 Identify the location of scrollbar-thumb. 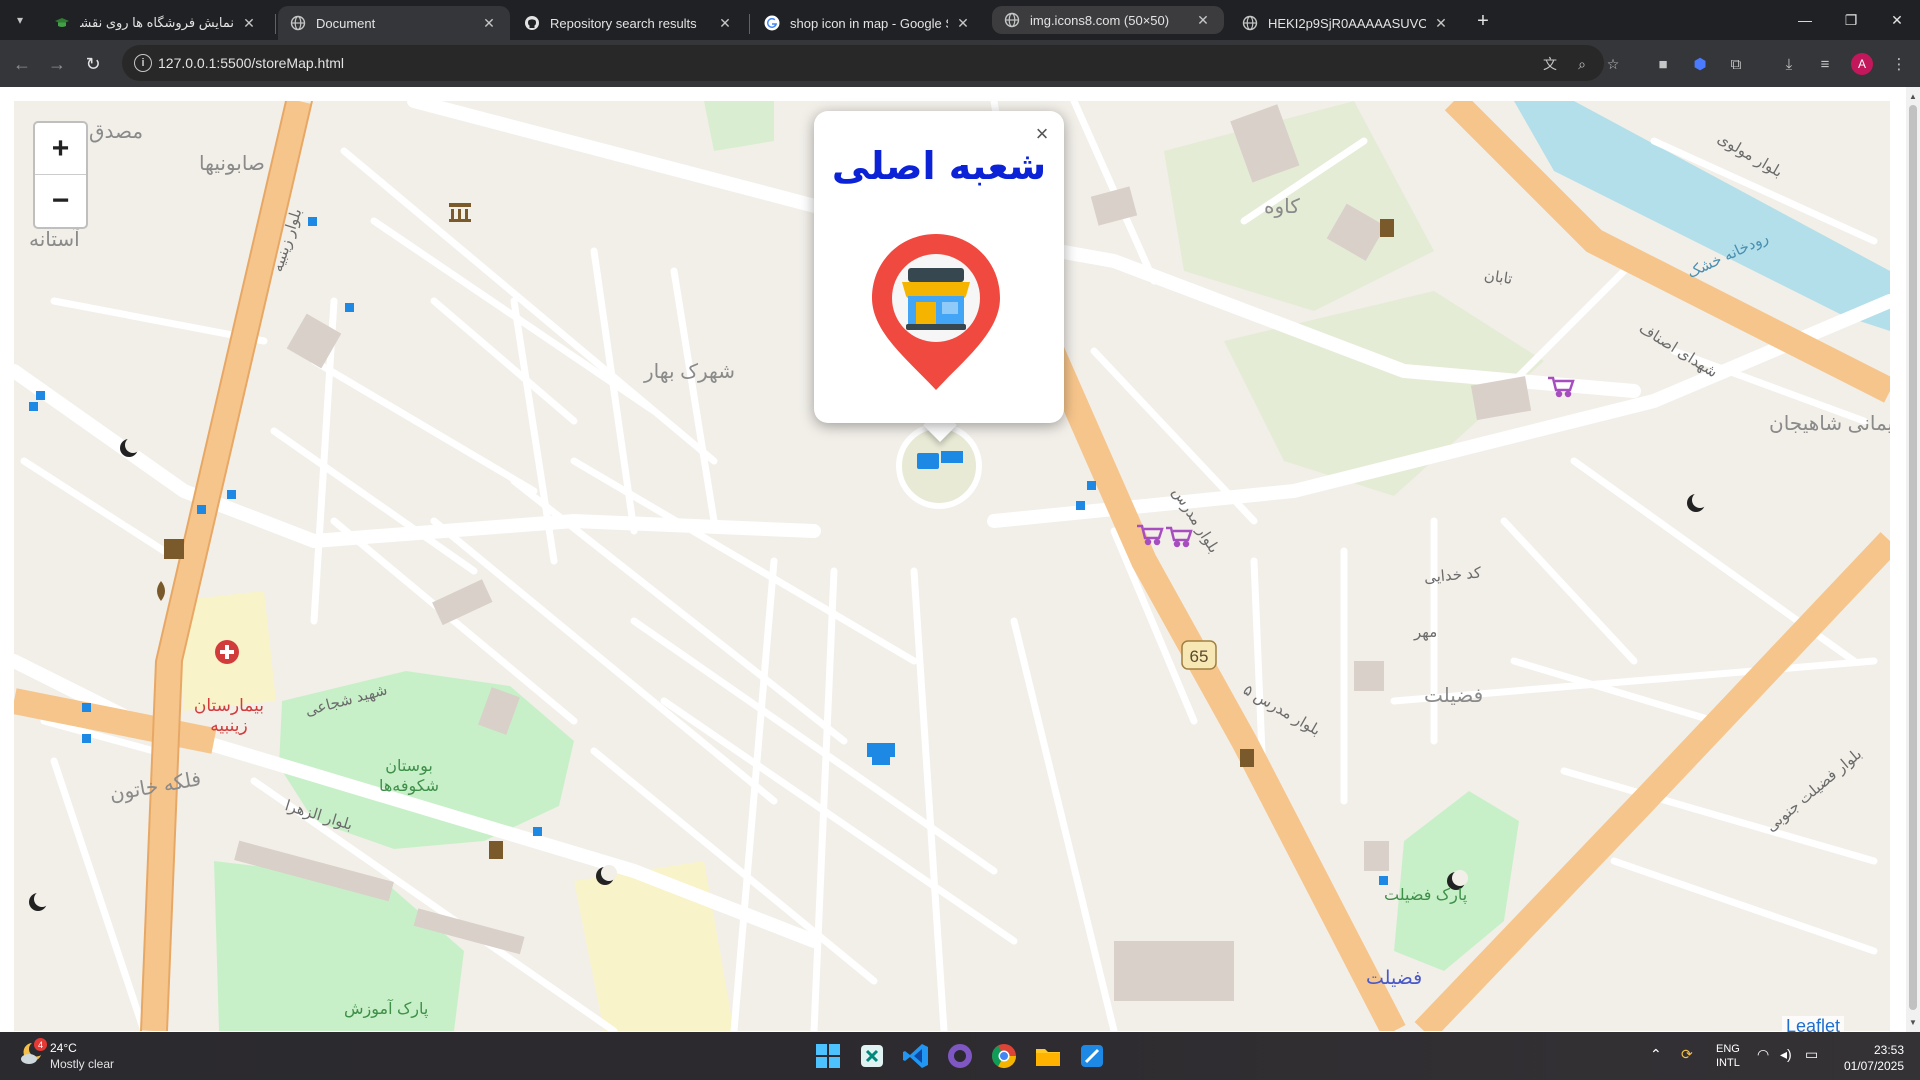
(1913, 557).